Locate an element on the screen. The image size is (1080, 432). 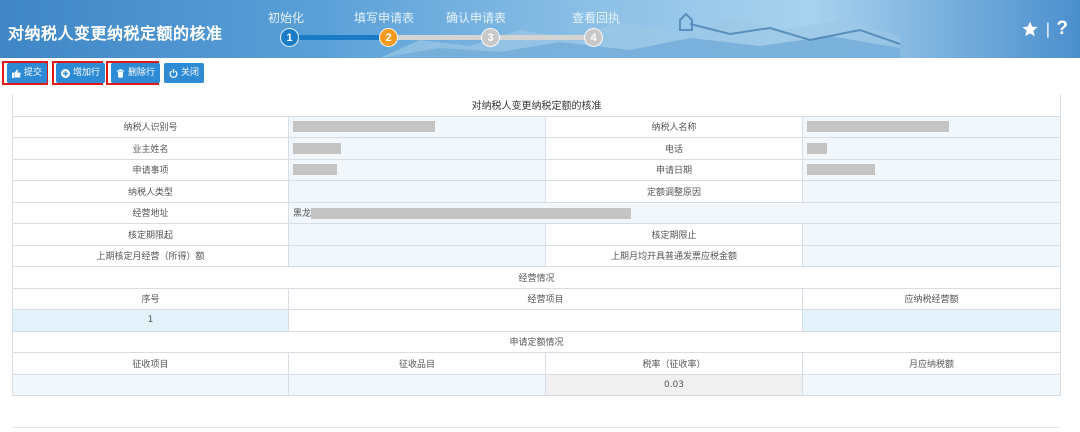
header-actions: | ? is located at coordinates (1044, 29).